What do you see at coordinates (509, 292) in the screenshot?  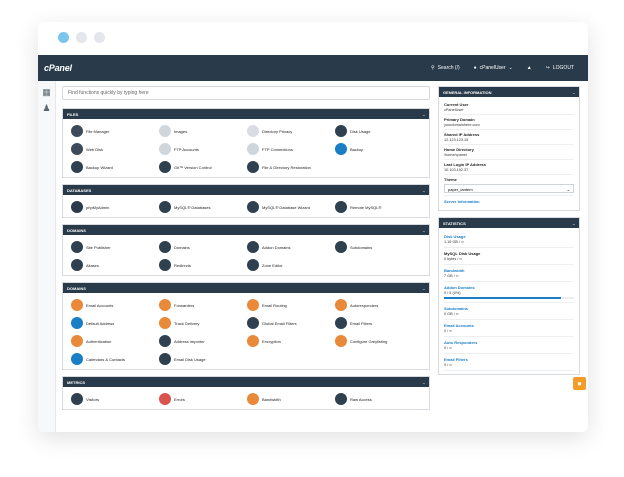 I see `stat-row: Addon Domains 0 / 5 (0%)` at bounding box center [509, 292].